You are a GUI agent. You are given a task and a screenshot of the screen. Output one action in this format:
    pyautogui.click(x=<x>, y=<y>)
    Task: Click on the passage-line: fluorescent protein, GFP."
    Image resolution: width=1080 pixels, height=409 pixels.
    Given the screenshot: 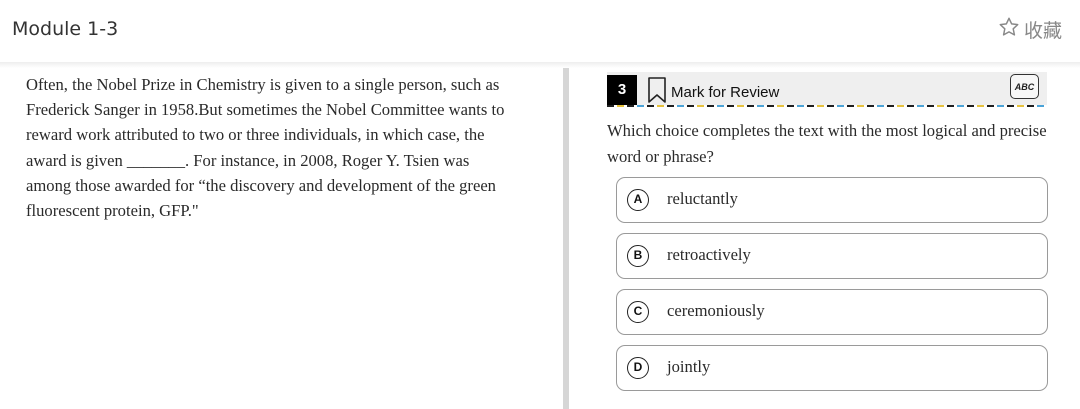 What is the action you would take?
    pyautogui.click(x=112, y=211)
    